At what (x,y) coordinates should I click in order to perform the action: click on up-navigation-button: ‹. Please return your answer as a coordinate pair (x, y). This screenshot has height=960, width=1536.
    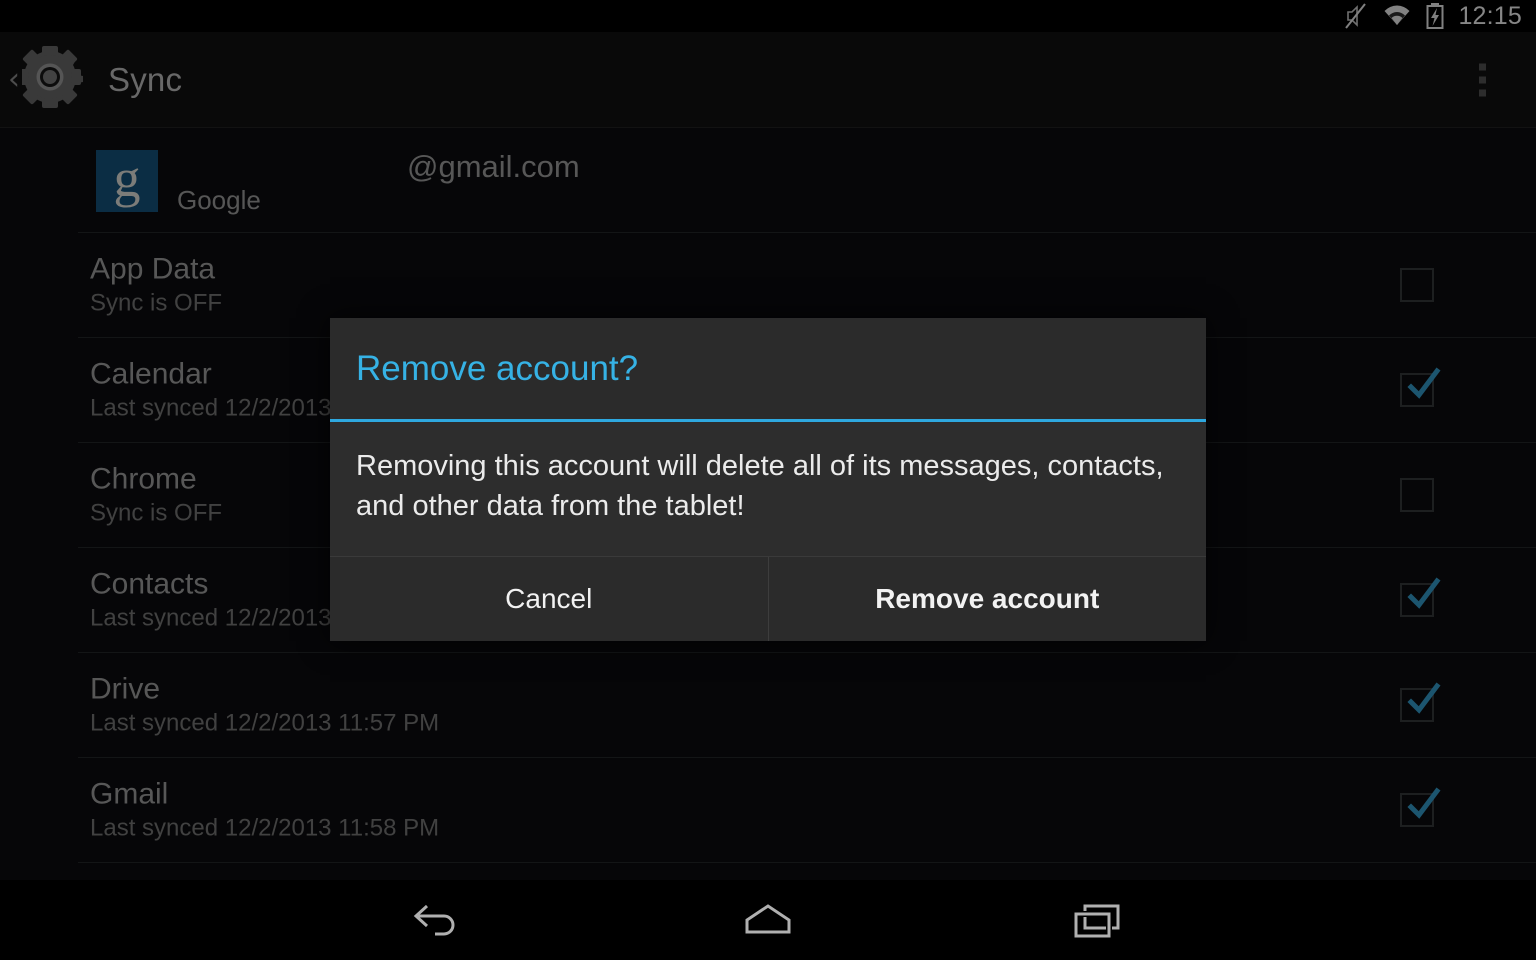
    Looking at the image, I should click on (43, 80).